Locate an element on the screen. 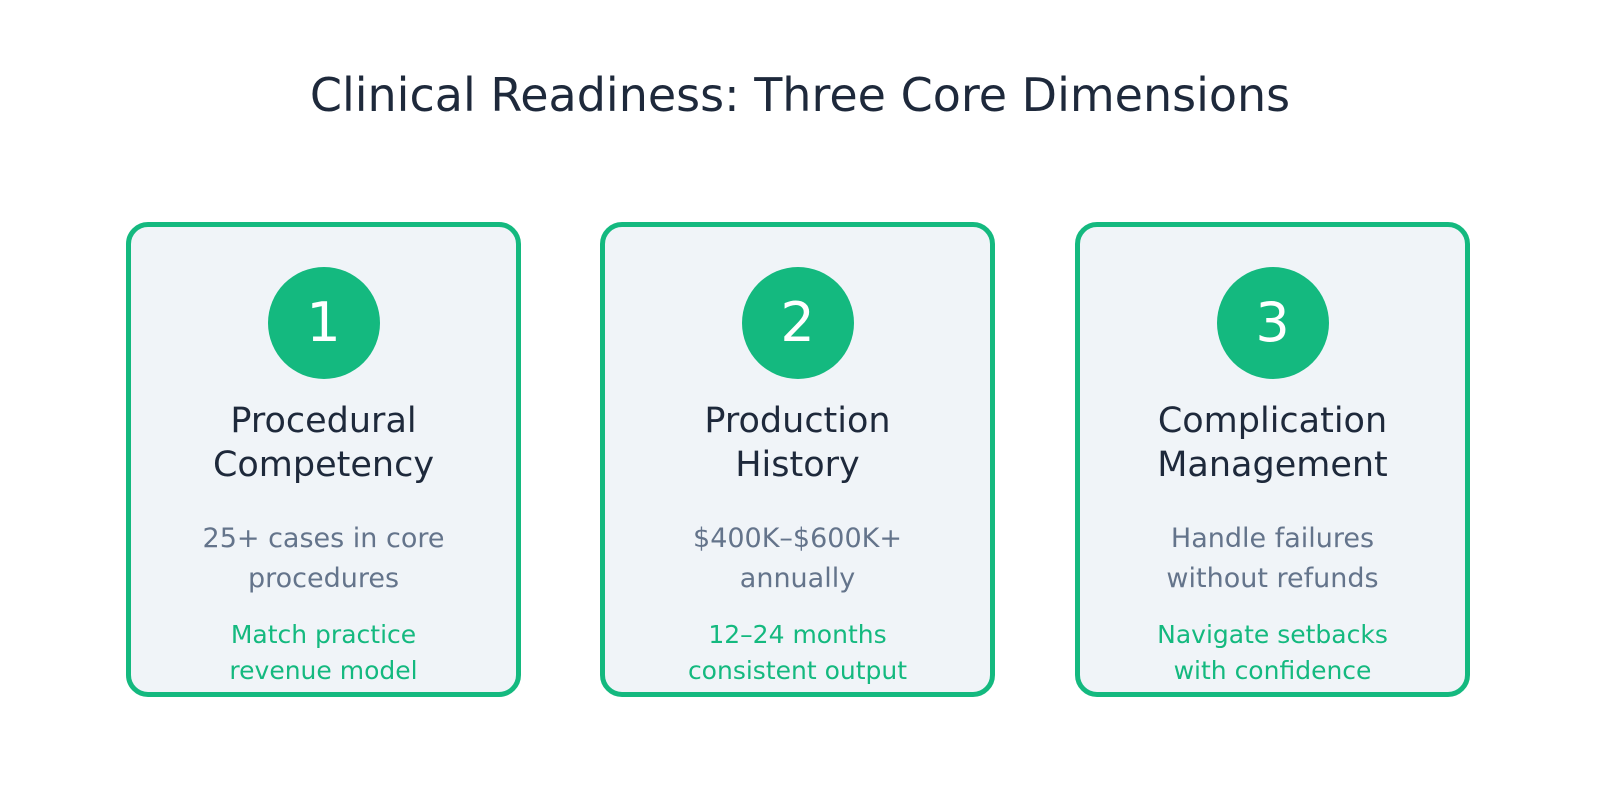 The width and height of the screenshot is (1600, 800). card-title-line: Management is located at coordinates (1272, 465).